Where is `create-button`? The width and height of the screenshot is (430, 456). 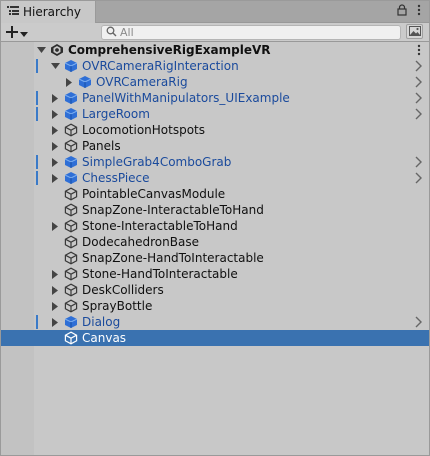
create-button is located at coordinates (17, 32).